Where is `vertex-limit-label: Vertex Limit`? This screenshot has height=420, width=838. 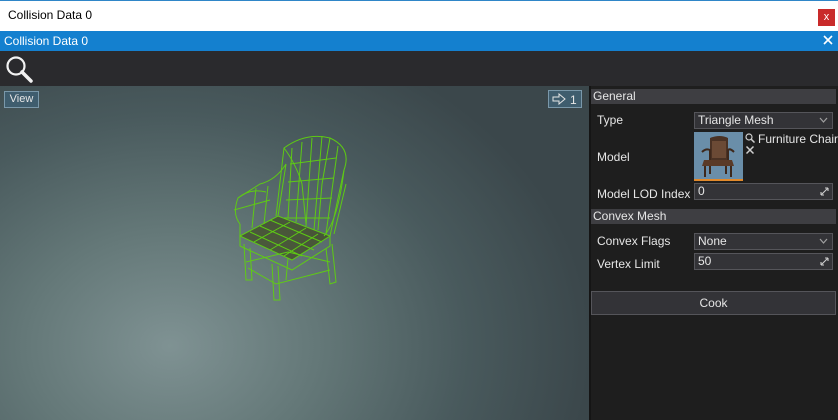 vertex-limit-label: Vertex Limit is located at coordinates (628, 264).